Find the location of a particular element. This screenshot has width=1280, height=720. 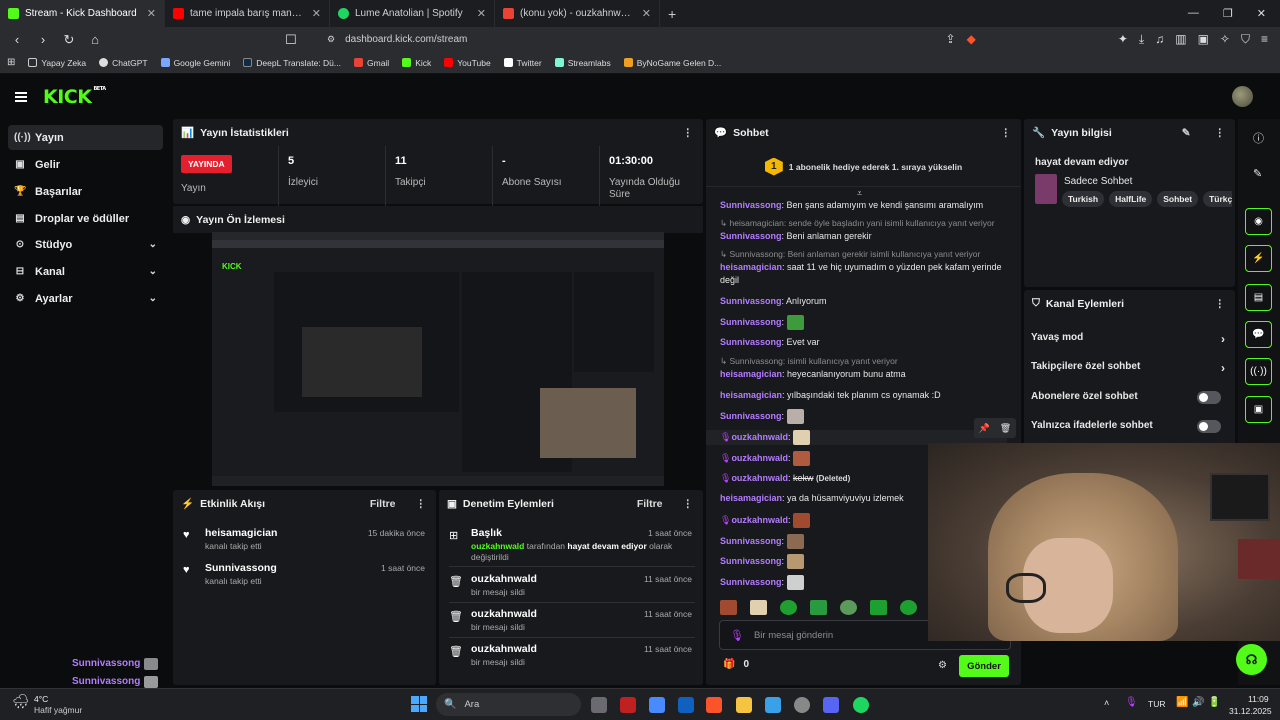

task-view-icon is located at coordinates (599, 705).